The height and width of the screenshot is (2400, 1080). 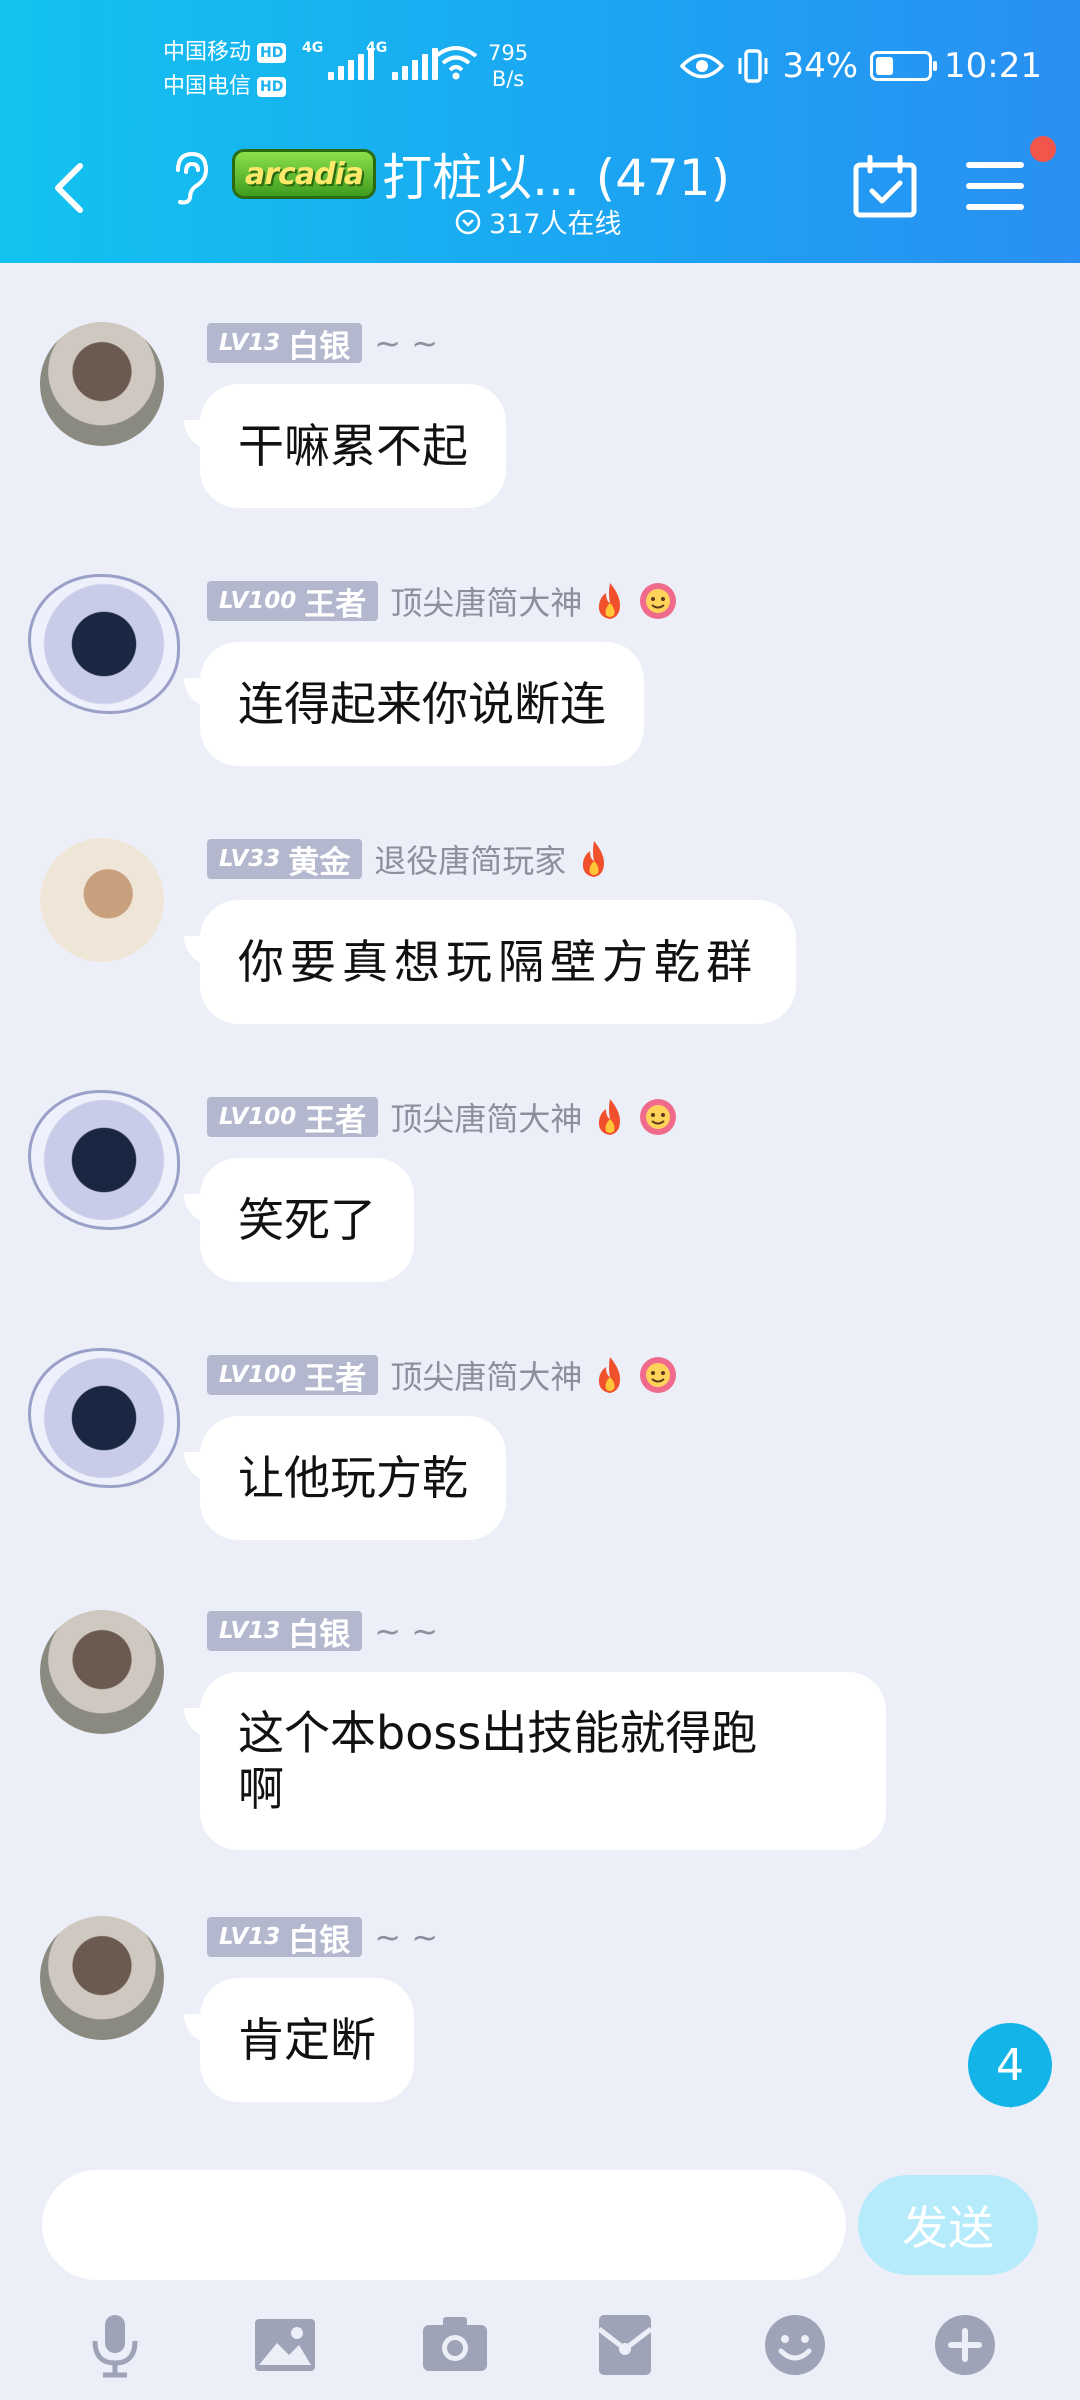 I want to click on message-bubble: 笑死了, so click(x=307, y=1220).